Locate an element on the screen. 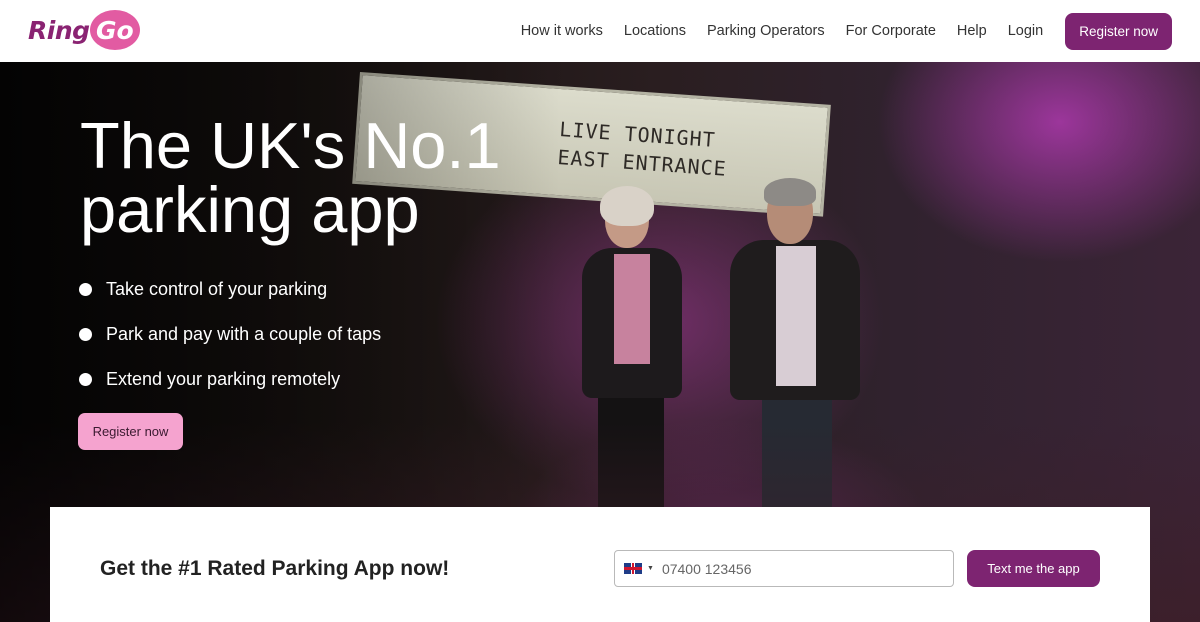 This screenshot has width=1200, height=622. nav-for-corporate: For Corporate is located at coordinates (891, 31).